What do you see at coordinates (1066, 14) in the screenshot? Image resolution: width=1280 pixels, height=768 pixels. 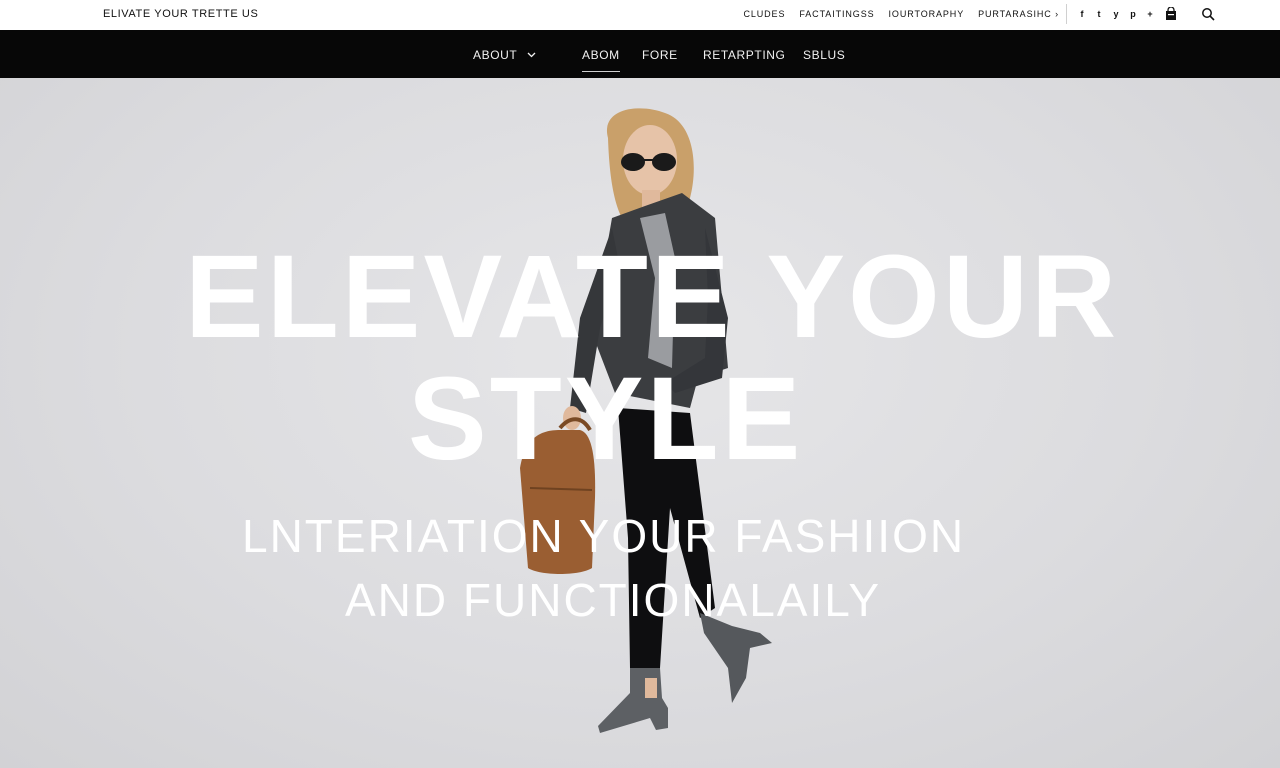 I see `utility-divider` at bounding box center [1066, 14].